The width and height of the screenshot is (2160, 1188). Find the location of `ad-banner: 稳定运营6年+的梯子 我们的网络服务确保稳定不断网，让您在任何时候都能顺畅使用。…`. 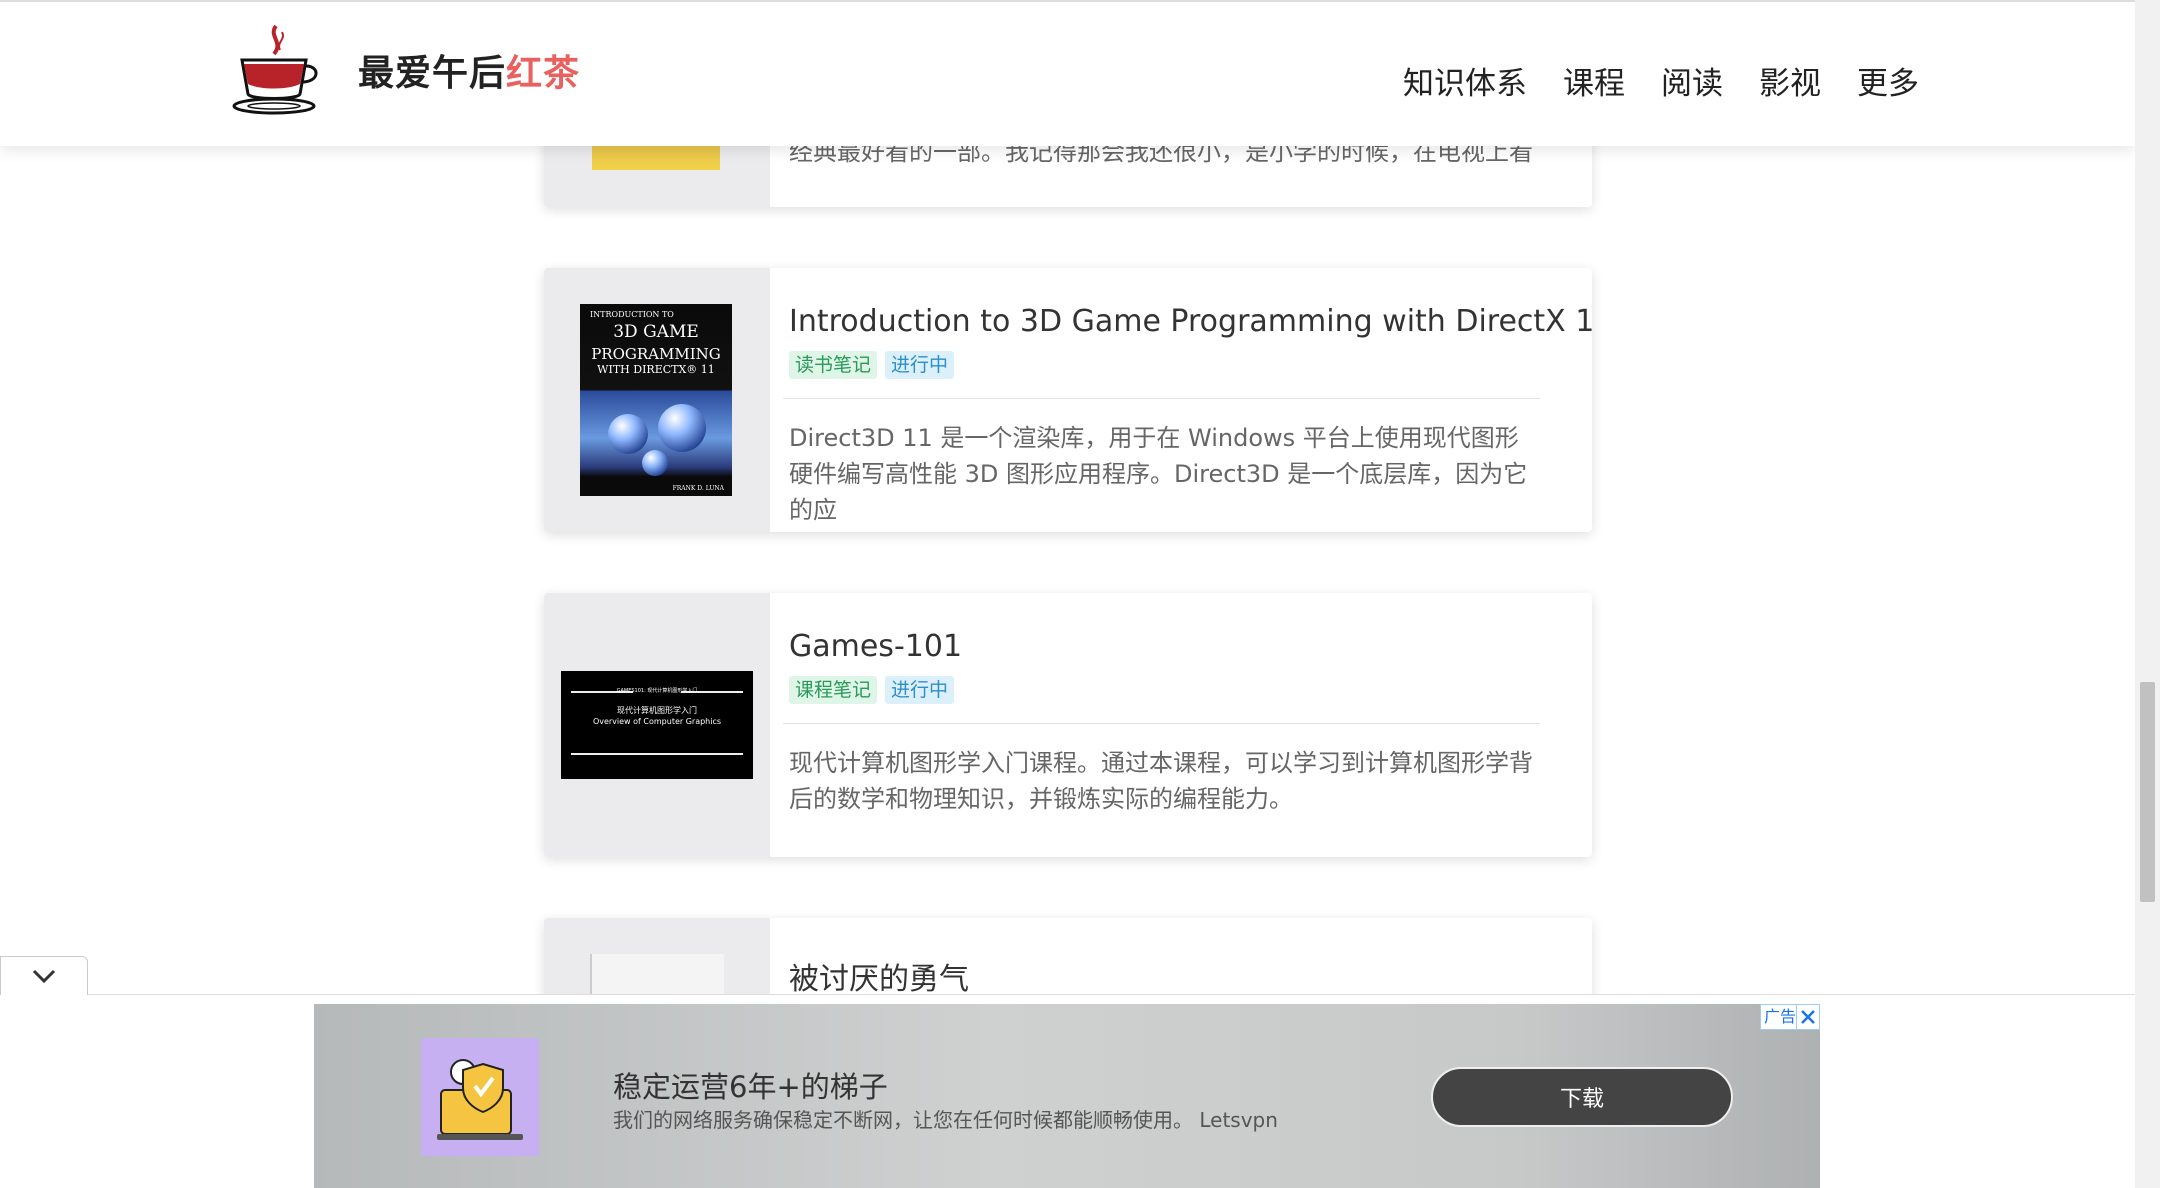

ad-banner: 稳定运营6年+的梯子 我们的网络服务确保稳定不断网，让您在任何时候都能顺畅使用。… is located at coordinates (1067, 1096).